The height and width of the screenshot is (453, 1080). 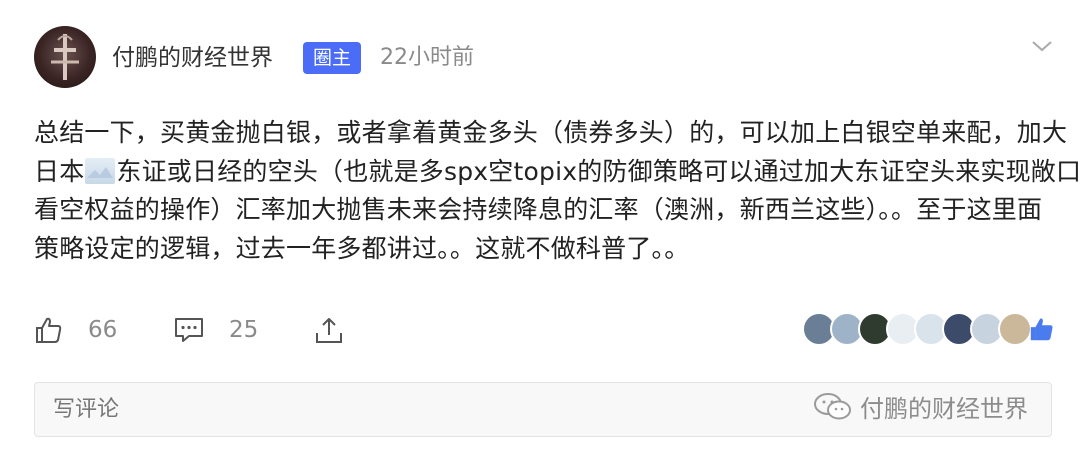 I want to click on comment-icon, so click(x=189, y=330).